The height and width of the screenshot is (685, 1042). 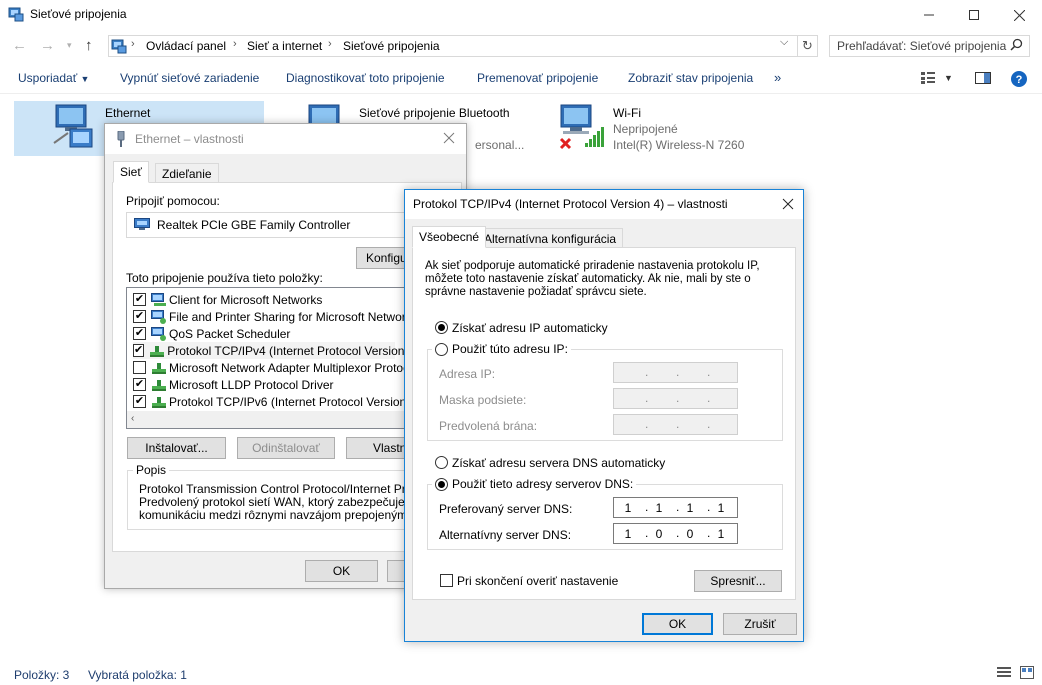 I want to click on alternate-dns-octet-2: 0, so click(x=659, y=534).